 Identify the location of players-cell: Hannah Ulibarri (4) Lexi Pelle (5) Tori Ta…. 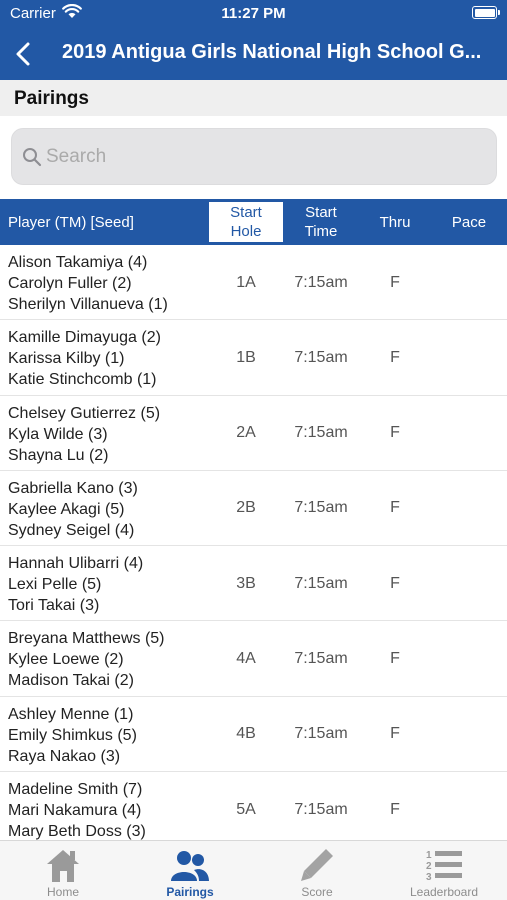
(75, 584).